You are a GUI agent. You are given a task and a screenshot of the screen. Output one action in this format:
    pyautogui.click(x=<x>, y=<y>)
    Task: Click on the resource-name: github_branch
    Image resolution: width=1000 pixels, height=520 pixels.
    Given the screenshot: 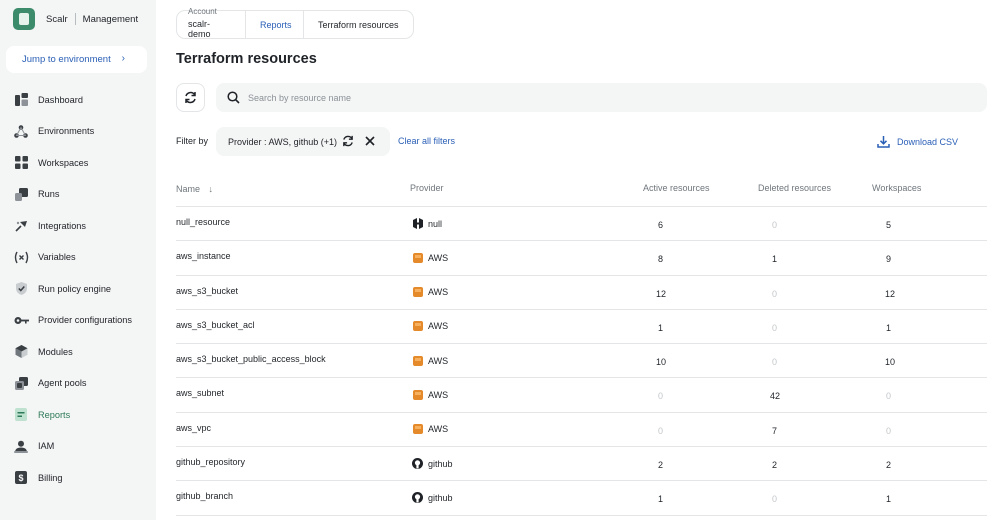 What is the action you would take?
    pyautogui.click(x=204, y=496)
    